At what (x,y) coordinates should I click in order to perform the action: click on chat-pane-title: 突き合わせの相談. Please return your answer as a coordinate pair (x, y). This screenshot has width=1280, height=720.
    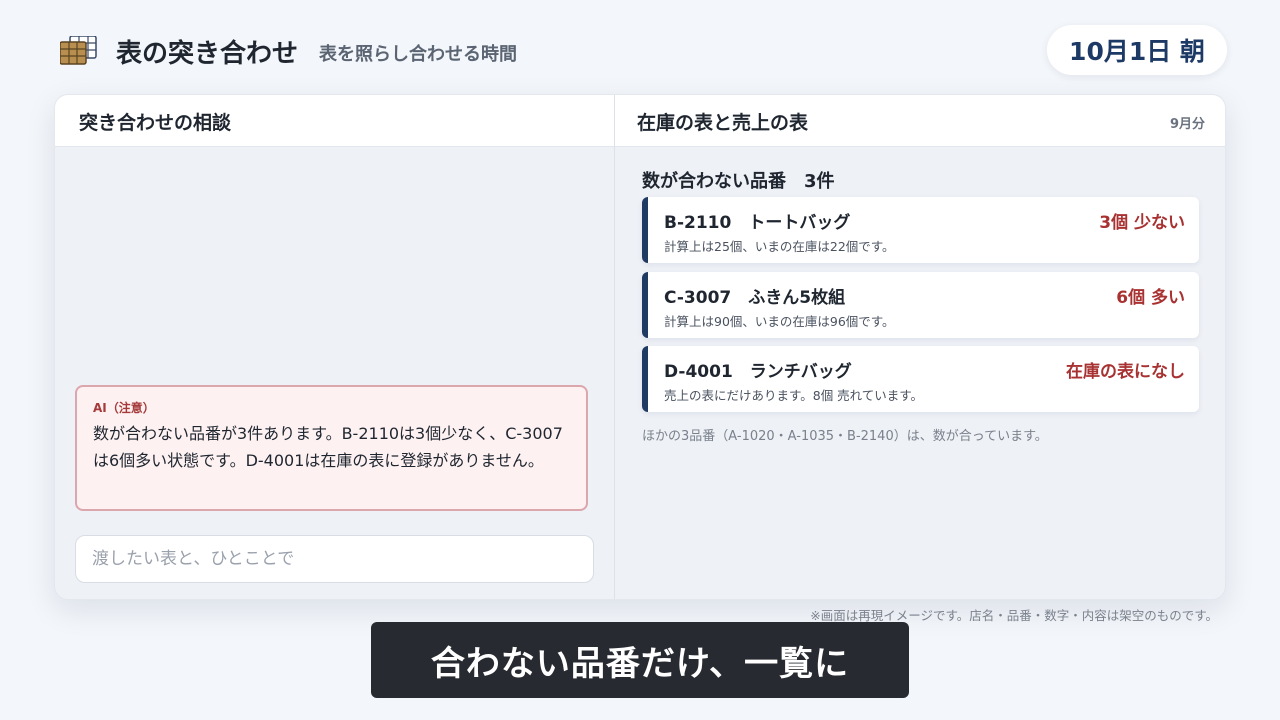
    Looking at the image, I should click on (155, 123).